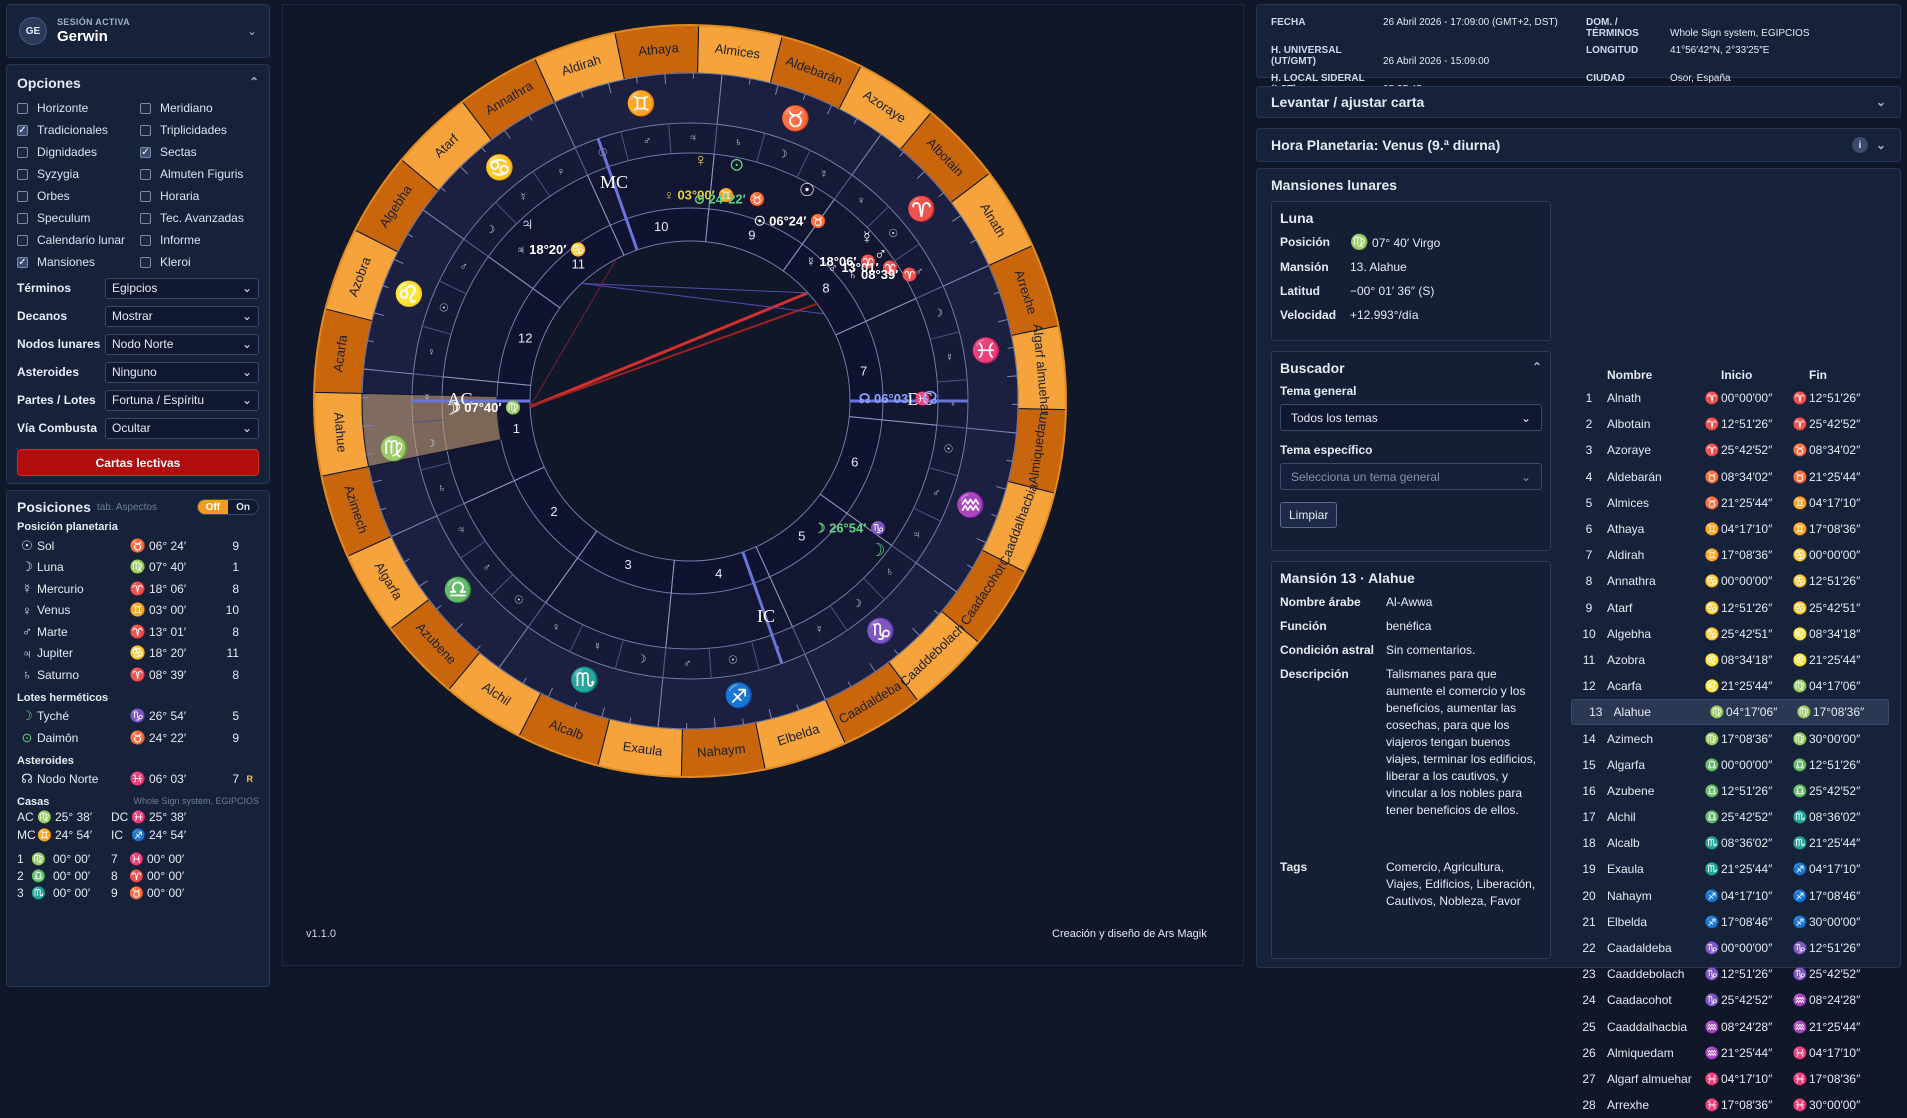  I want to click on select-1: Mostrar⌄, so click(182, 316).